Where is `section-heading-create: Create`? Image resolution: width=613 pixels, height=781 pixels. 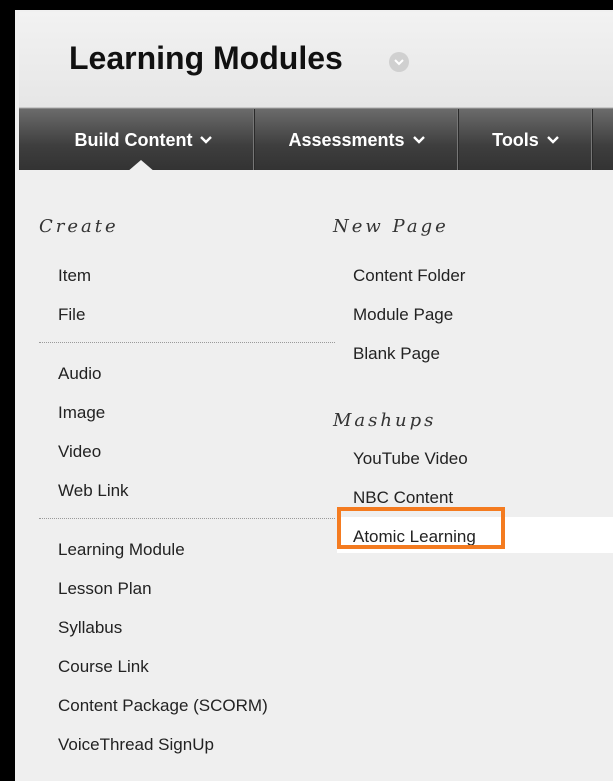
section-heading-create: Create is located at coordinates (79, 226).